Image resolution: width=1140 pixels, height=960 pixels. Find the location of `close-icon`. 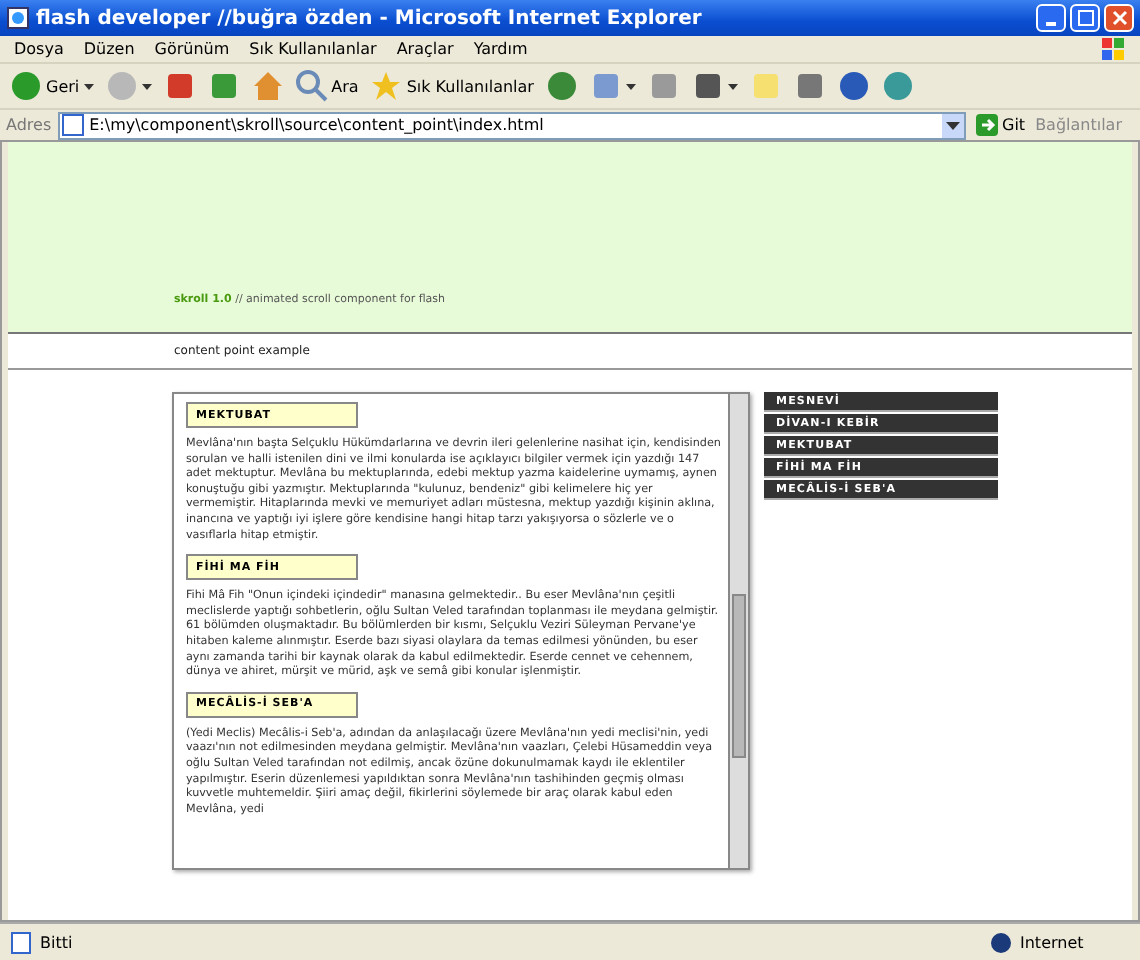

close-icon is located at coordinates (1119, 18).